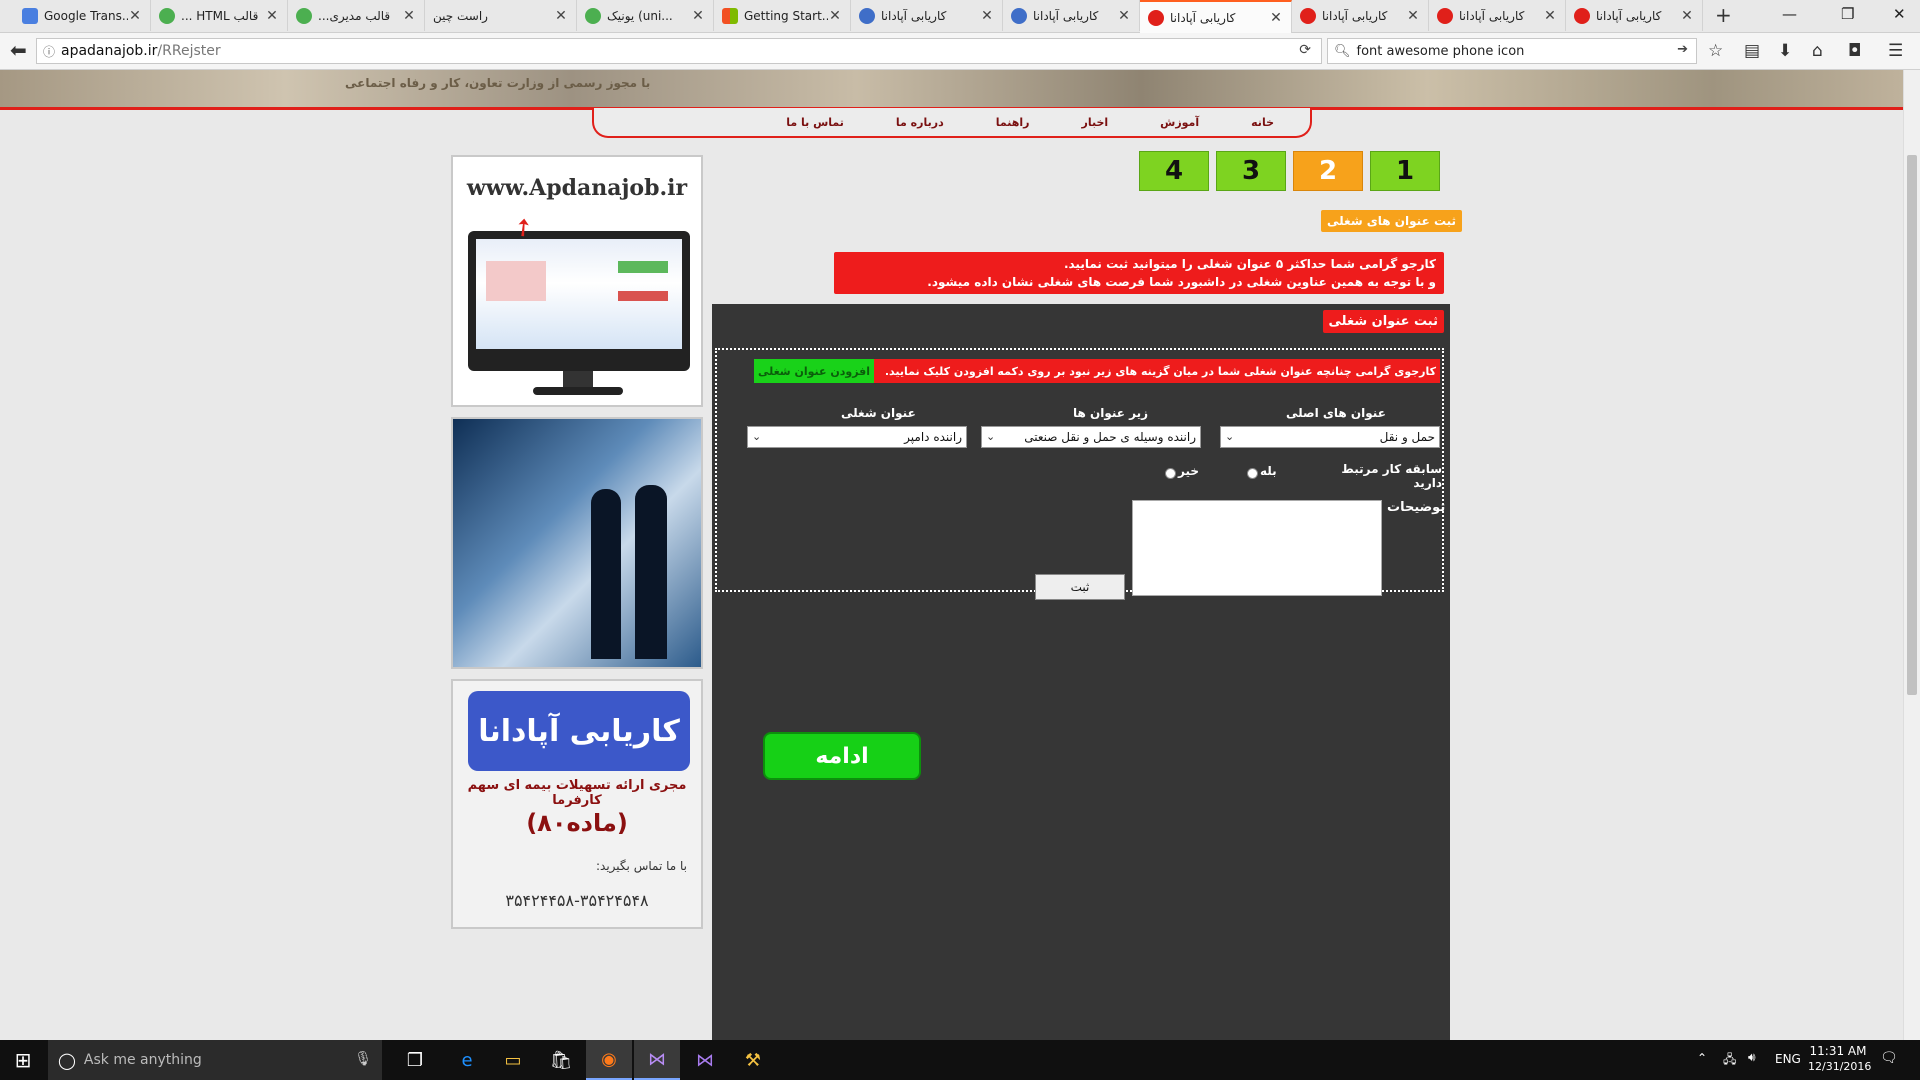 This screenshot has width=1920, height=1080. I want to click on step-3: 3, so click(1251, 171).